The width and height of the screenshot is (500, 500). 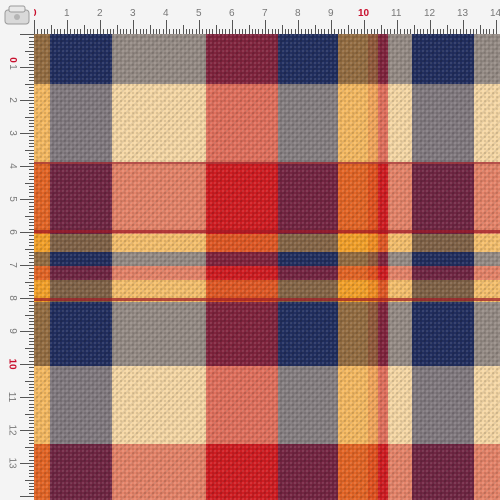 I want to click on ruler-label-left: 7, so click(x=12, y=265).